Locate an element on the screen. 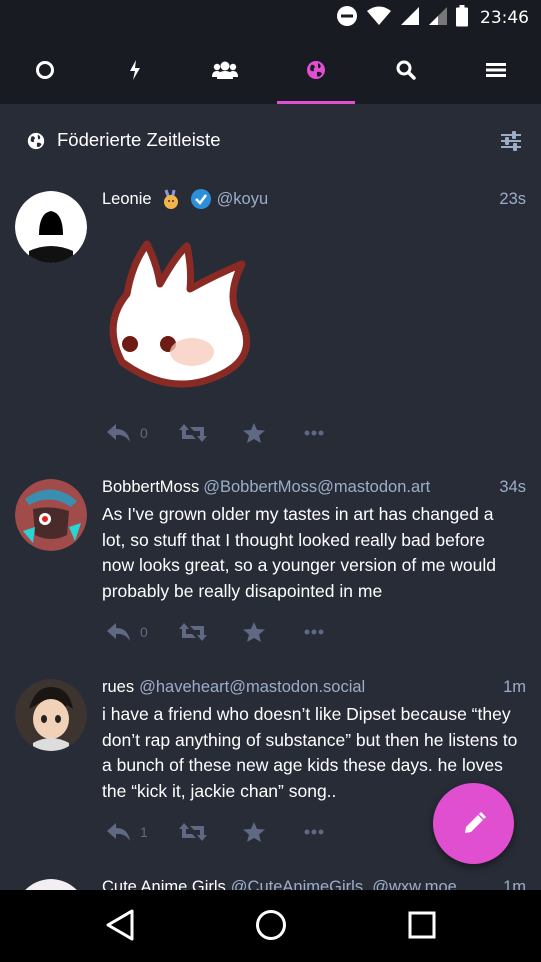 The height and width of the screenshot is (962, 541). tab-notifications is located at coordinates (135, 70).